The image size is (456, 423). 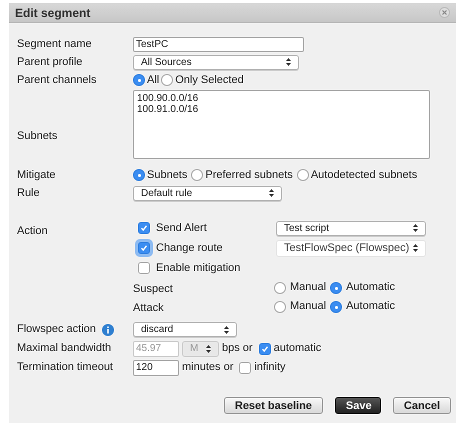 I want to click on option-label: Preferred subnets, so click(x=249, y=175).